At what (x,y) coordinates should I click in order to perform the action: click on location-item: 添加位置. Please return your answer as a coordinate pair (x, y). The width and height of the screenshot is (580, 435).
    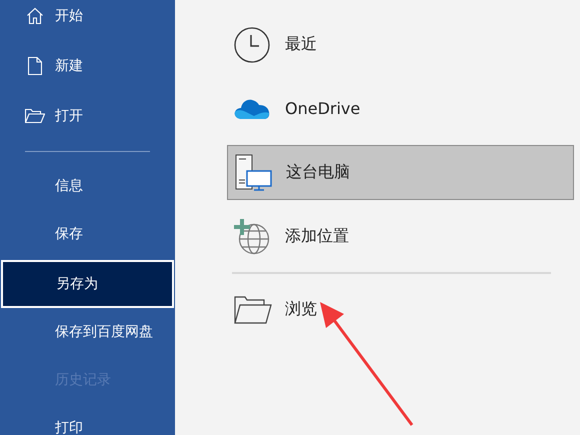
    Looking at the image, I should click on (400, 236).